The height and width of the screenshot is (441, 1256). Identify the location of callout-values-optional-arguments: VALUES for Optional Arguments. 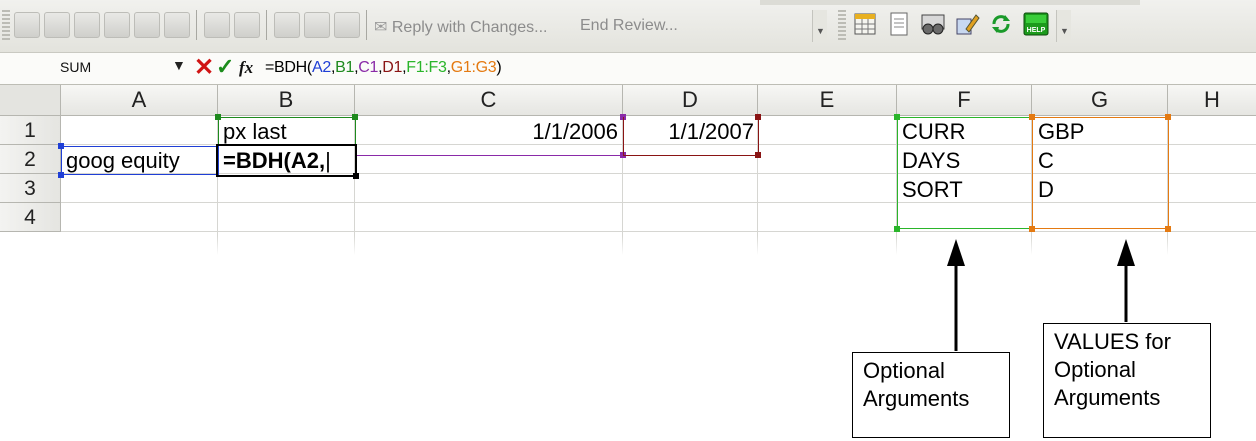
(1127, 380).